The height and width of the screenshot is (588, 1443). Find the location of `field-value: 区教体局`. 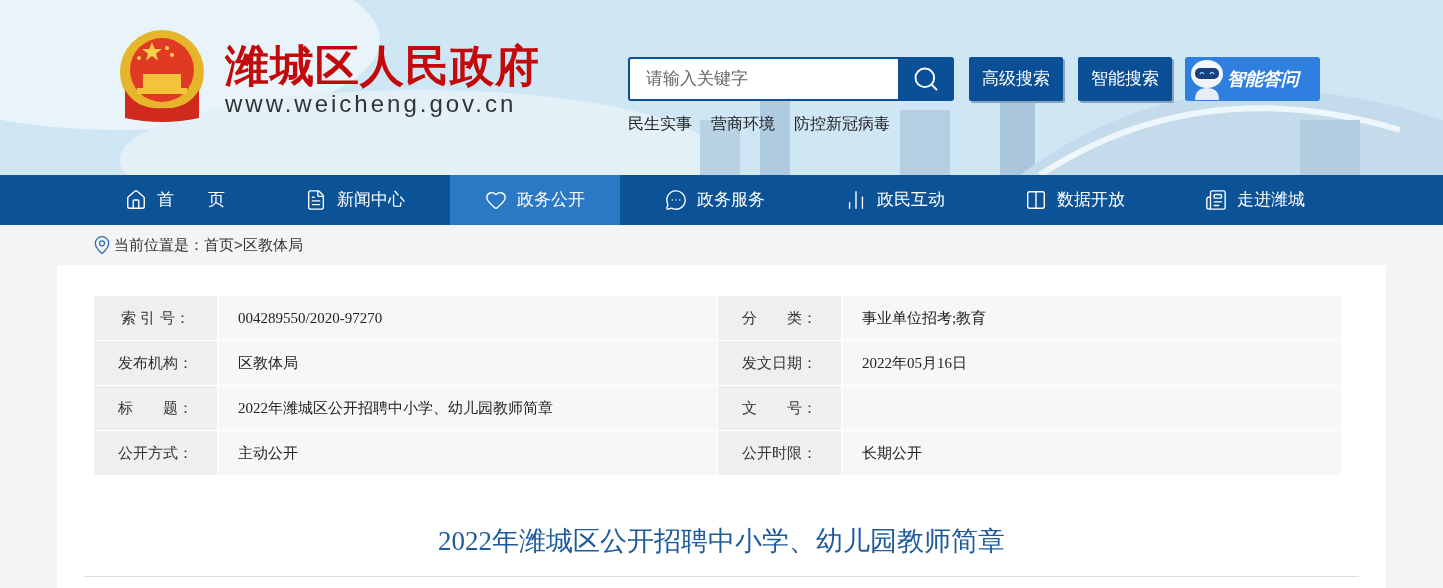

field-value: 区教体局 is located at coordinates (467, 363).